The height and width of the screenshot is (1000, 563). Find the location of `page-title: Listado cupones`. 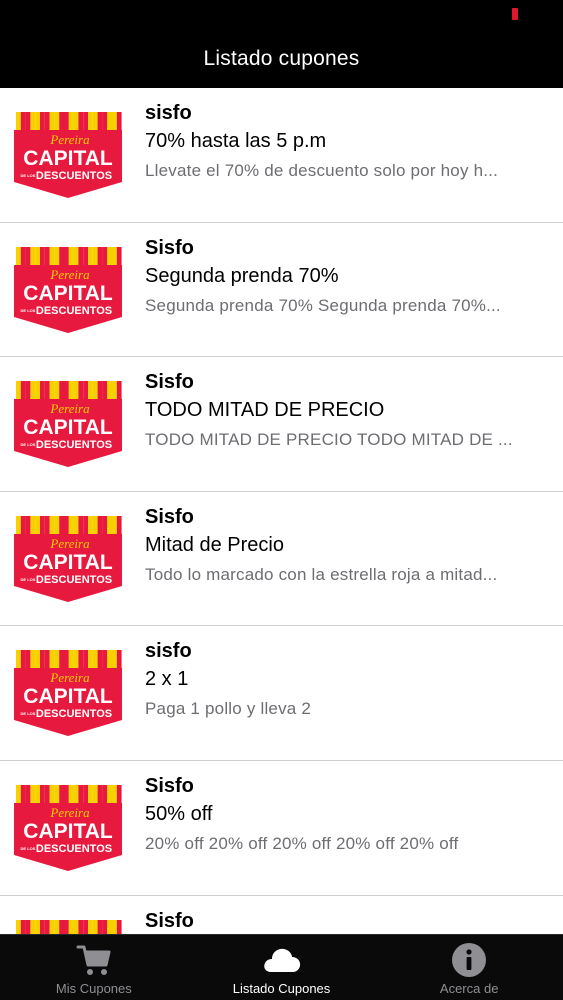

page-title: Listado cupones is located at coordinates (281, 58).